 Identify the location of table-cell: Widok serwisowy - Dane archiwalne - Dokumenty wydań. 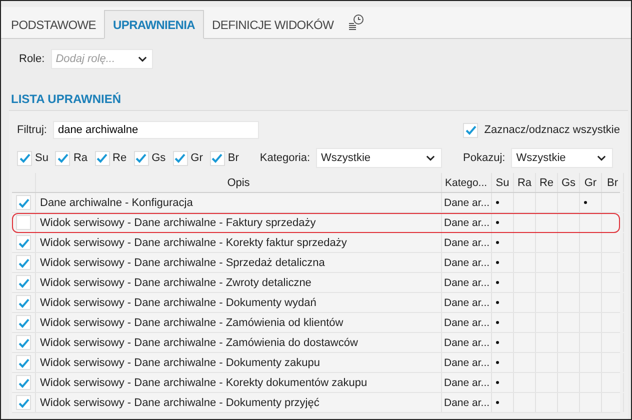
(239, 302).